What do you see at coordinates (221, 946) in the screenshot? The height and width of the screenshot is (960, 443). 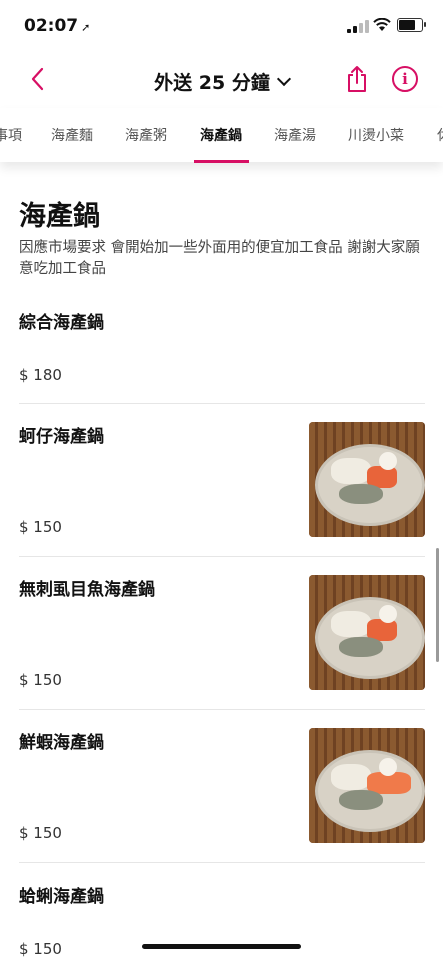 I see `home-indicator` at bounding box center [221, 946].